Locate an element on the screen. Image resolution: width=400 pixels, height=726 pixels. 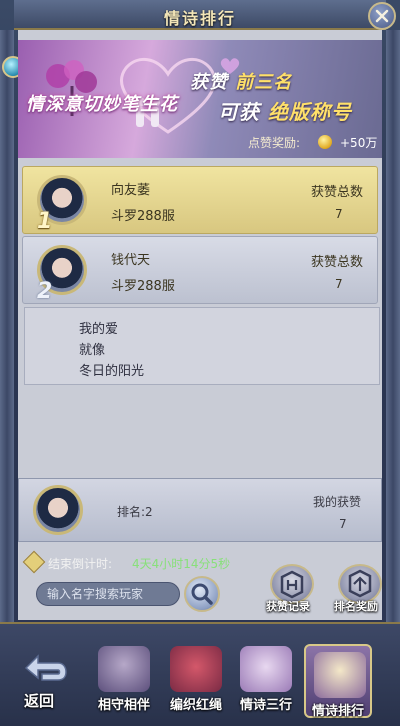
like-reward-value: +50万 is located at coordinates (359, 143).